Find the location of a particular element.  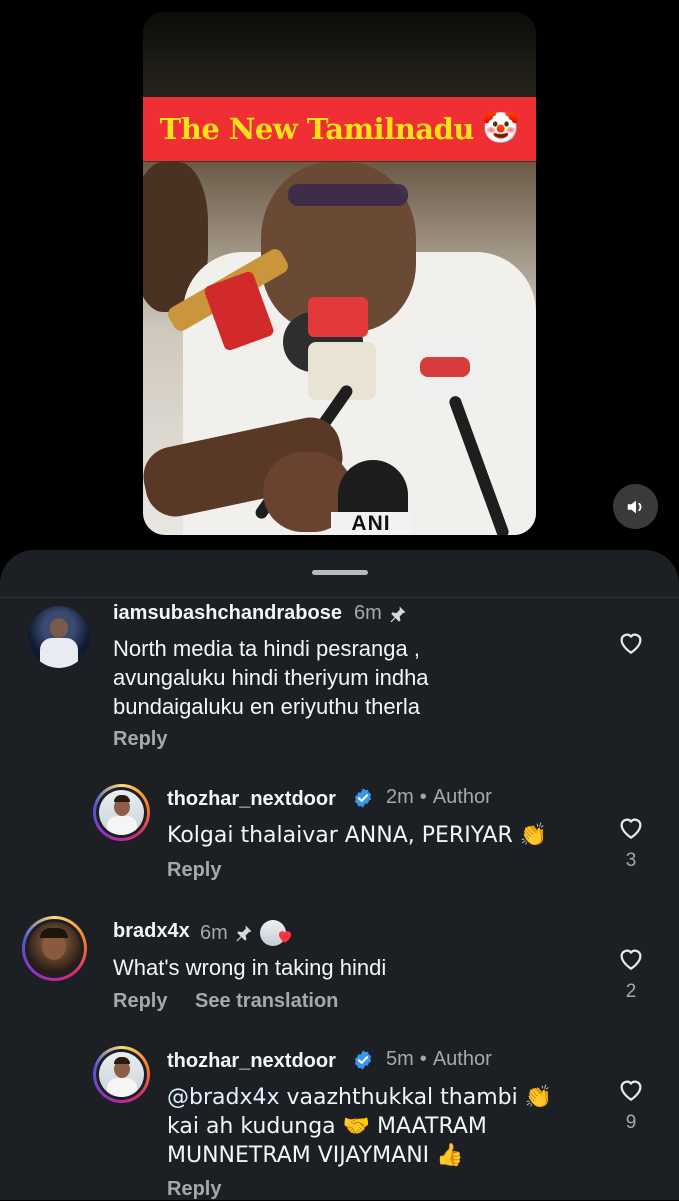

comment-meta: 5m • Author is located at coordinates (422, 1059).